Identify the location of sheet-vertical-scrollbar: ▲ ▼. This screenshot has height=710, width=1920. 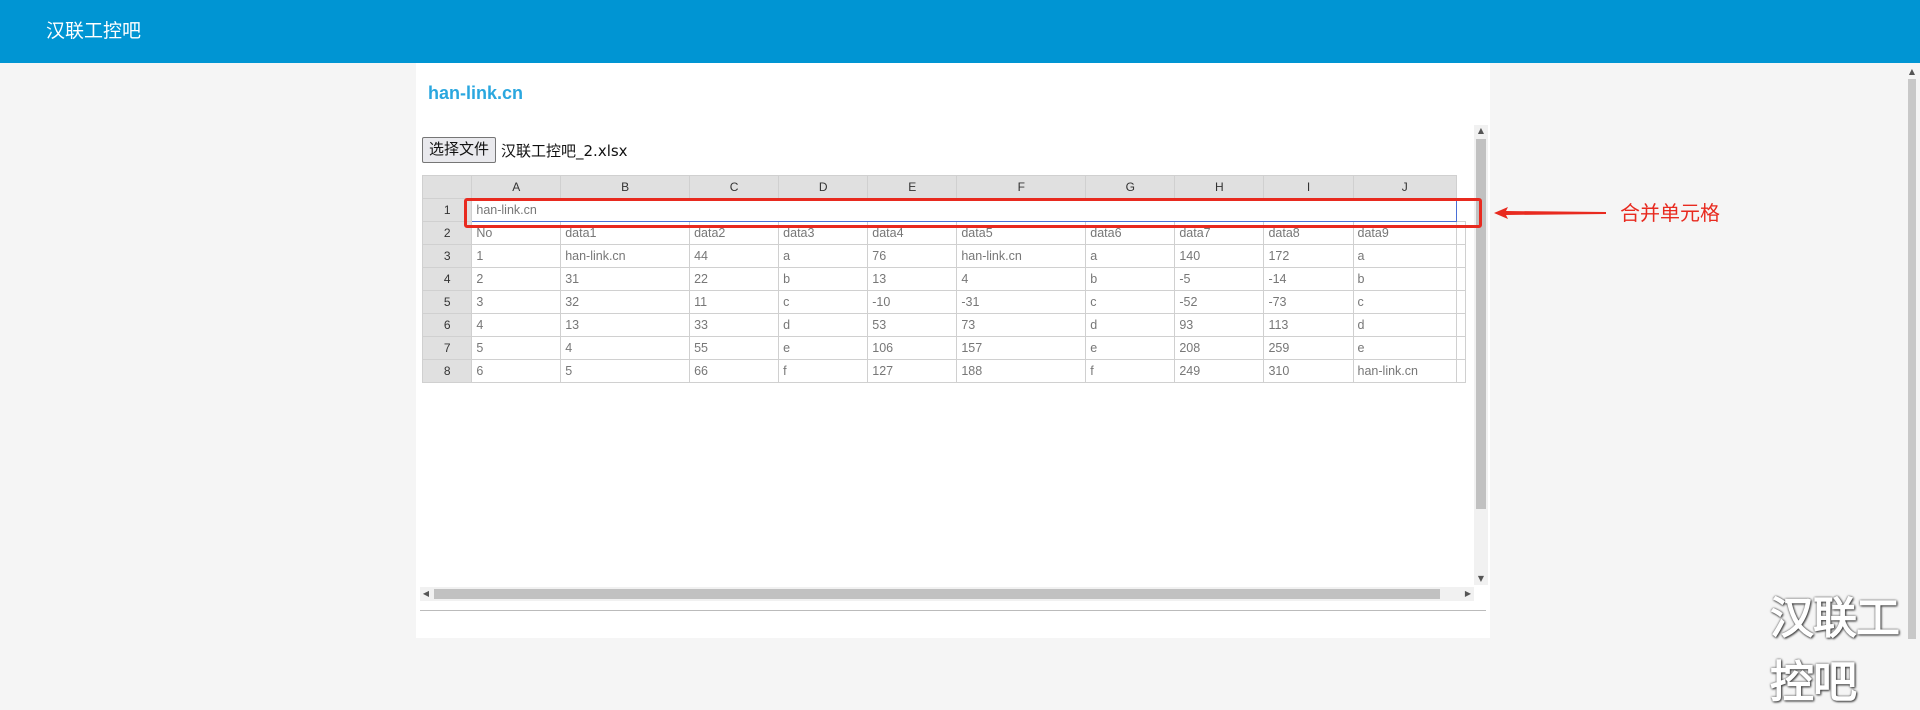
(1481, 355).